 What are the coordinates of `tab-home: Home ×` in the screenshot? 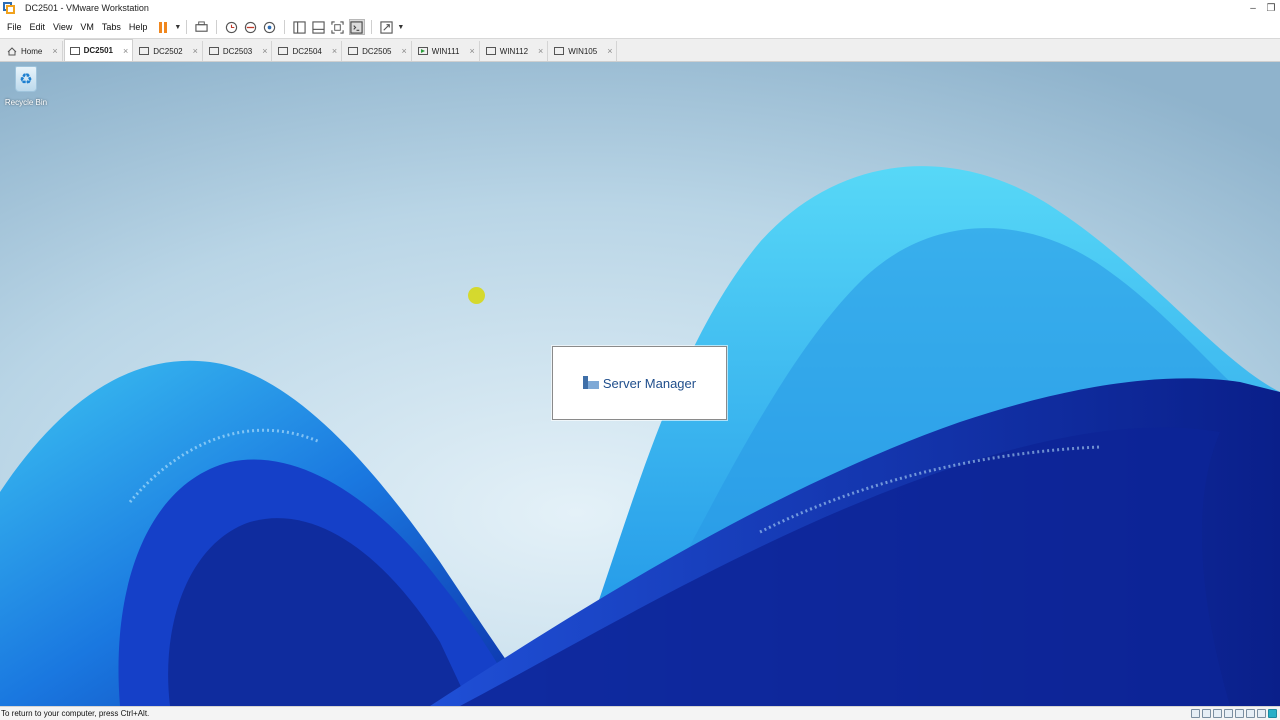 It's located at (32, 51).